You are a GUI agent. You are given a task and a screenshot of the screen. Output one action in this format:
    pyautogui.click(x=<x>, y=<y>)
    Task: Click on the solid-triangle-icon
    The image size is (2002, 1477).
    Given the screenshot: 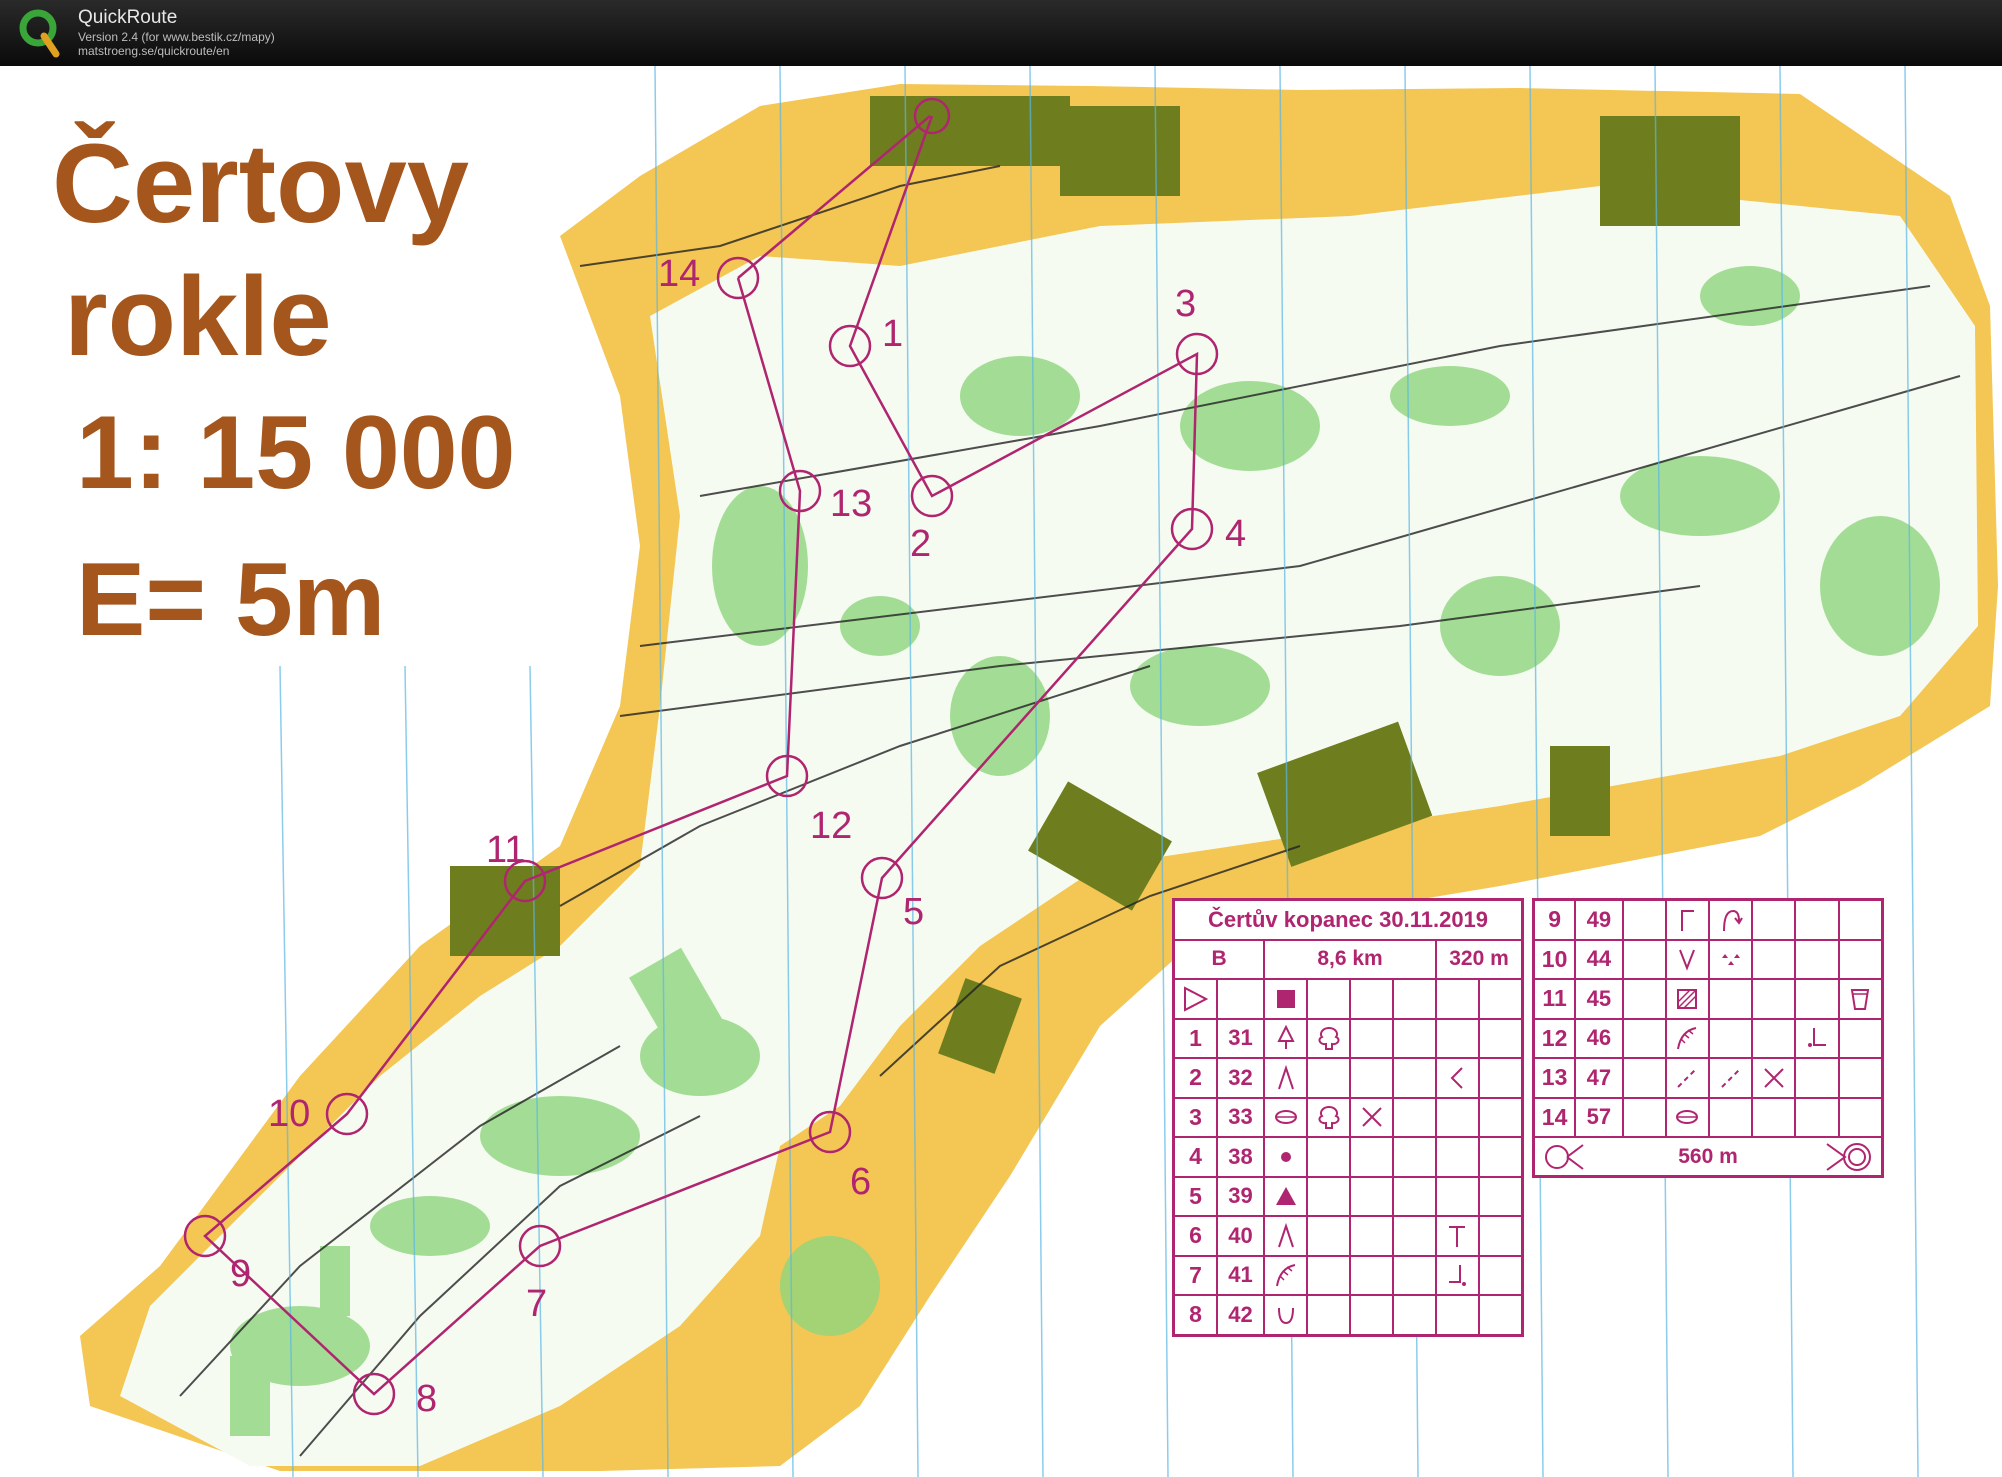 What is the action you would take?
    pyautogui.click(x=1286, y=1196)
    